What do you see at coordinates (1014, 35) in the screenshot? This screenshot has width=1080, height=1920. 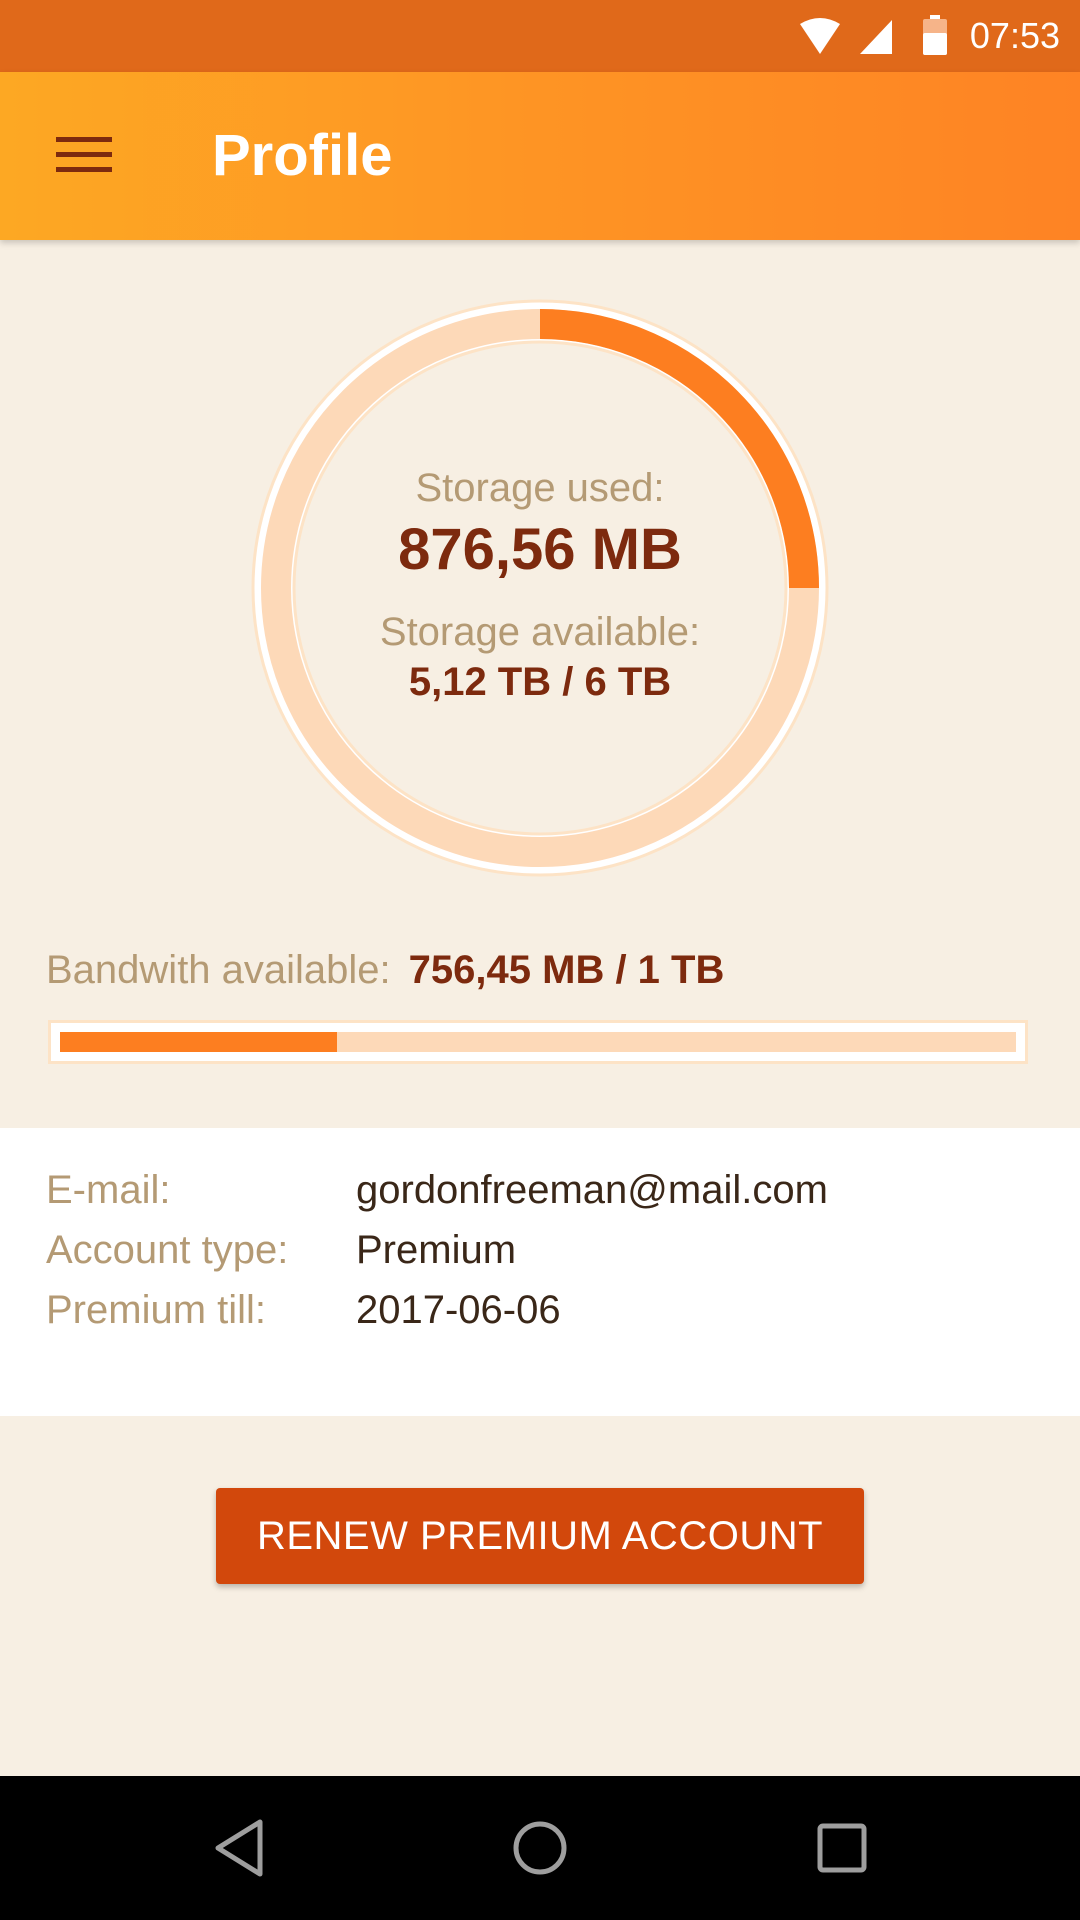 I see `status-time: 07:53` at bounding box center [1014, 35].